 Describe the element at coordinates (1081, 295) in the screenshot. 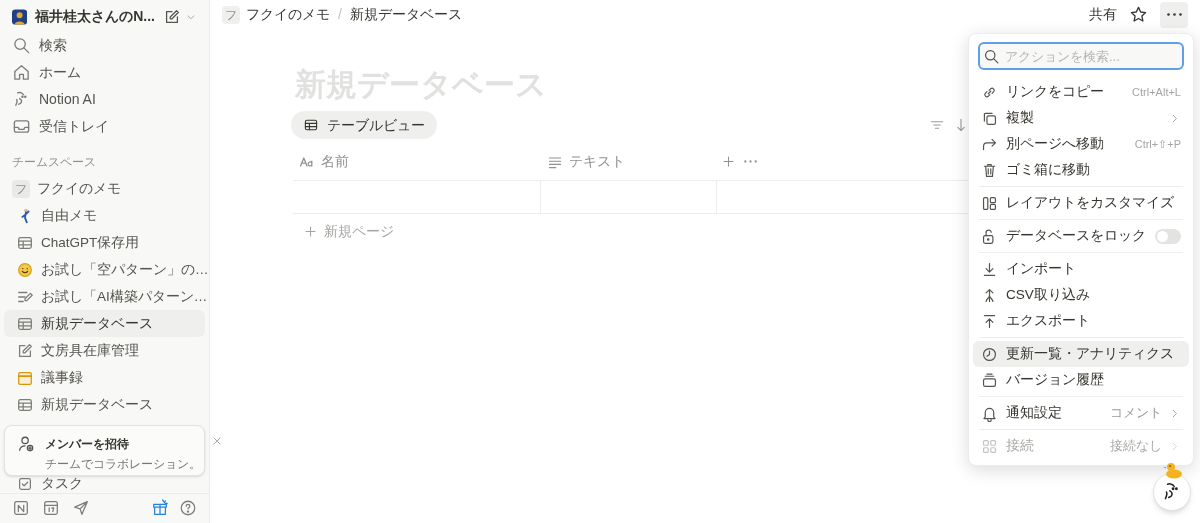

I see `menu-item: CSV取り込み` at that location.